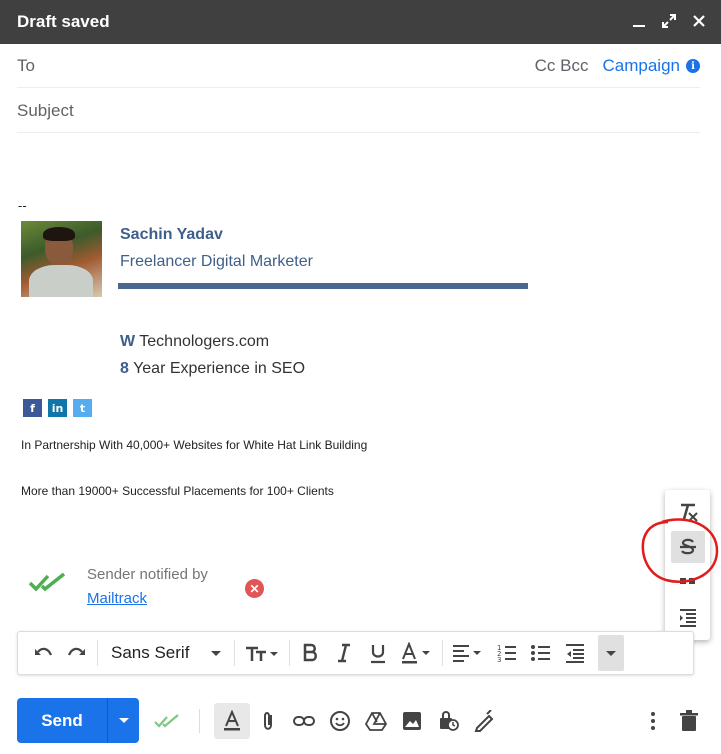 This screenshot has height=754, width=721. Describe the element at coordinates (358, 66) in the screenshot. I see `to-field: To Cc Bcc Campaign i` at that location.